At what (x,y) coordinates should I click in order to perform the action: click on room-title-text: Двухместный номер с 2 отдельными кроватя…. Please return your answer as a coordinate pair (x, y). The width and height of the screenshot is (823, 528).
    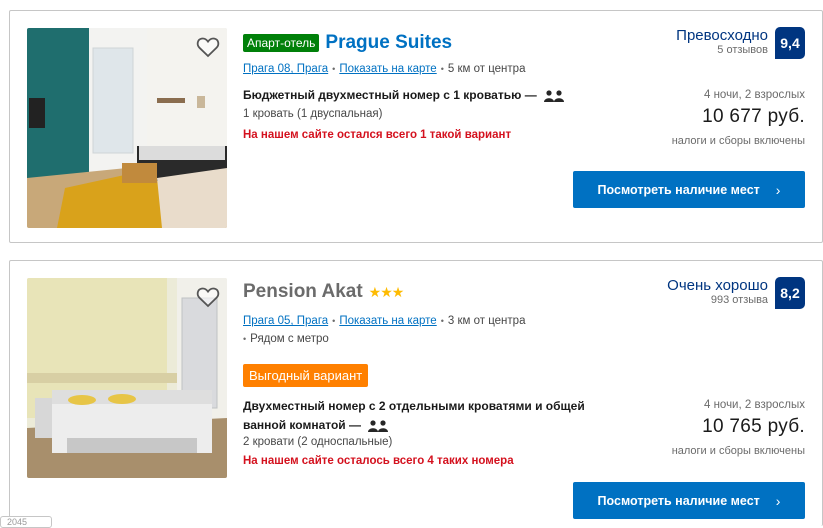
    Looking at the image, I should click on (414, 415).